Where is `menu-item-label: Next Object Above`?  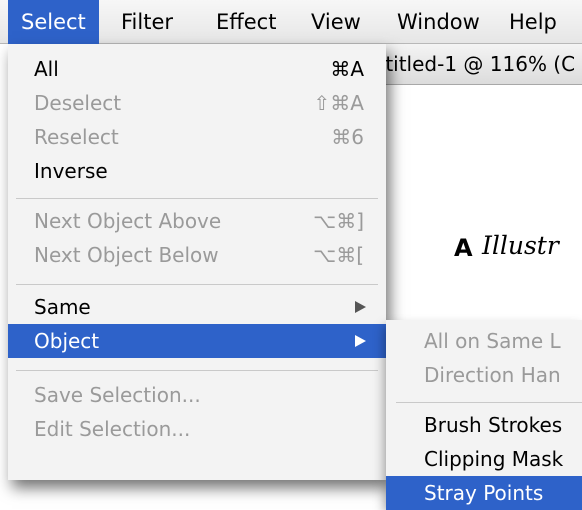 menu-item-label: Next Object Above is located at coordinates (128, 221).